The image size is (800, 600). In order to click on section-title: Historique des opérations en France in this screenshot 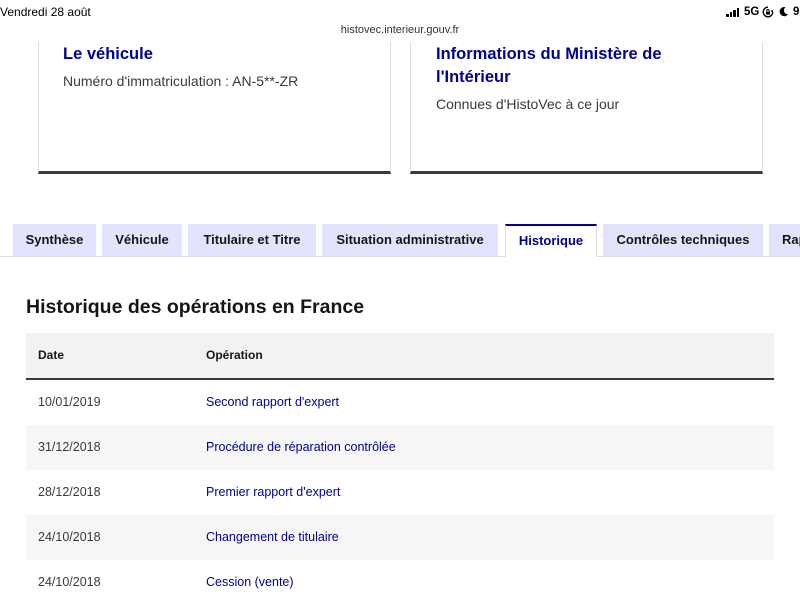, I will do `click(195, 307)`.